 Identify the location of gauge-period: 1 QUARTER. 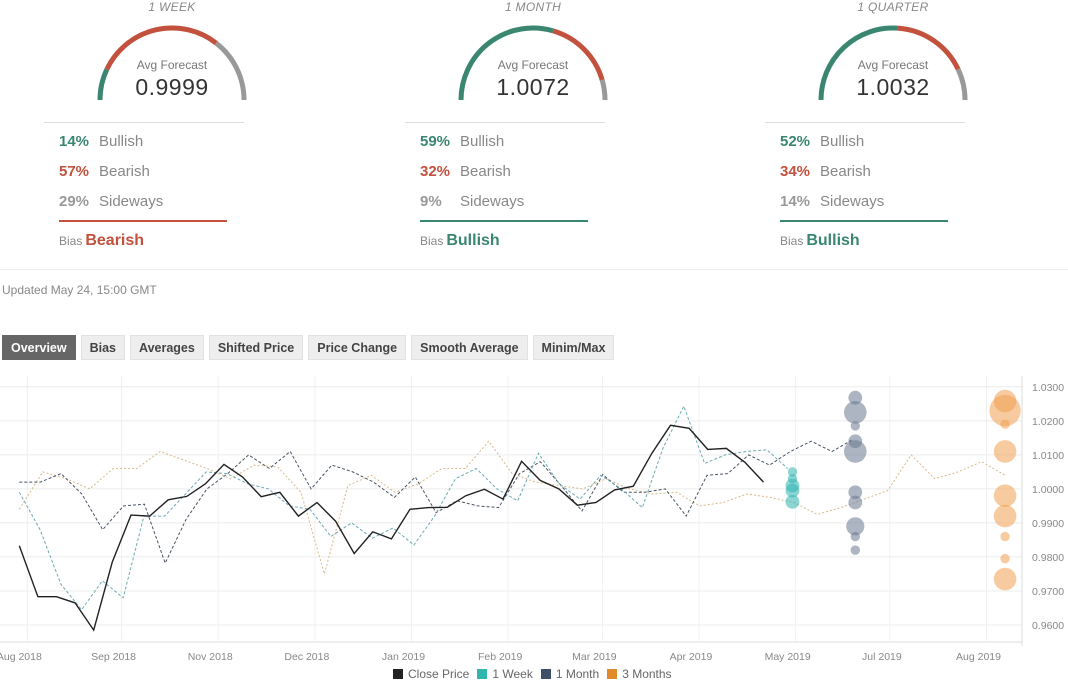
(893, 7).